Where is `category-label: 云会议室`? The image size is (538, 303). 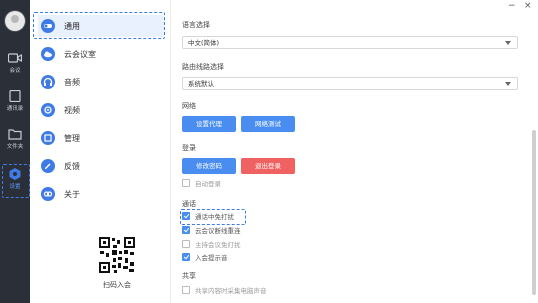 category-label: 云会议室 is located at coordinates (80, 54).